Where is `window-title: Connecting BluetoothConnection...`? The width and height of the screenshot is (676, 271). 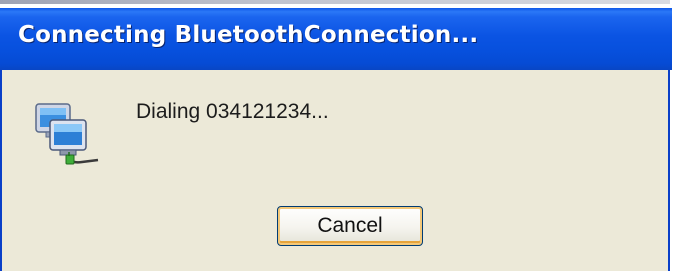 window-title: Connecting BluetoothConnection... is located at coordinates (248, 35).